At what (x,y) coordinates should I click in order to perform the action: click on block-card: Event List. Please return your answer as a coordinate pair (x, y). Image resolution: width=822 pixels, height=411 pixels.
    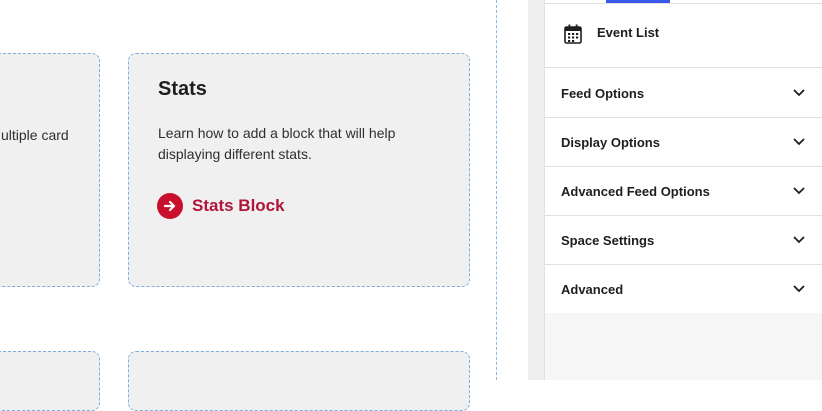
    Looking at the image, I should click on (683, 36).